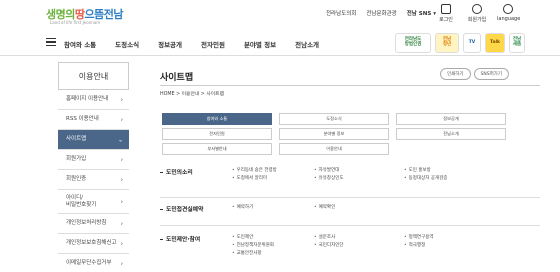  I want to click on side-nav-item-label: 아이디/비밀번호찾기, so click(81, 201).